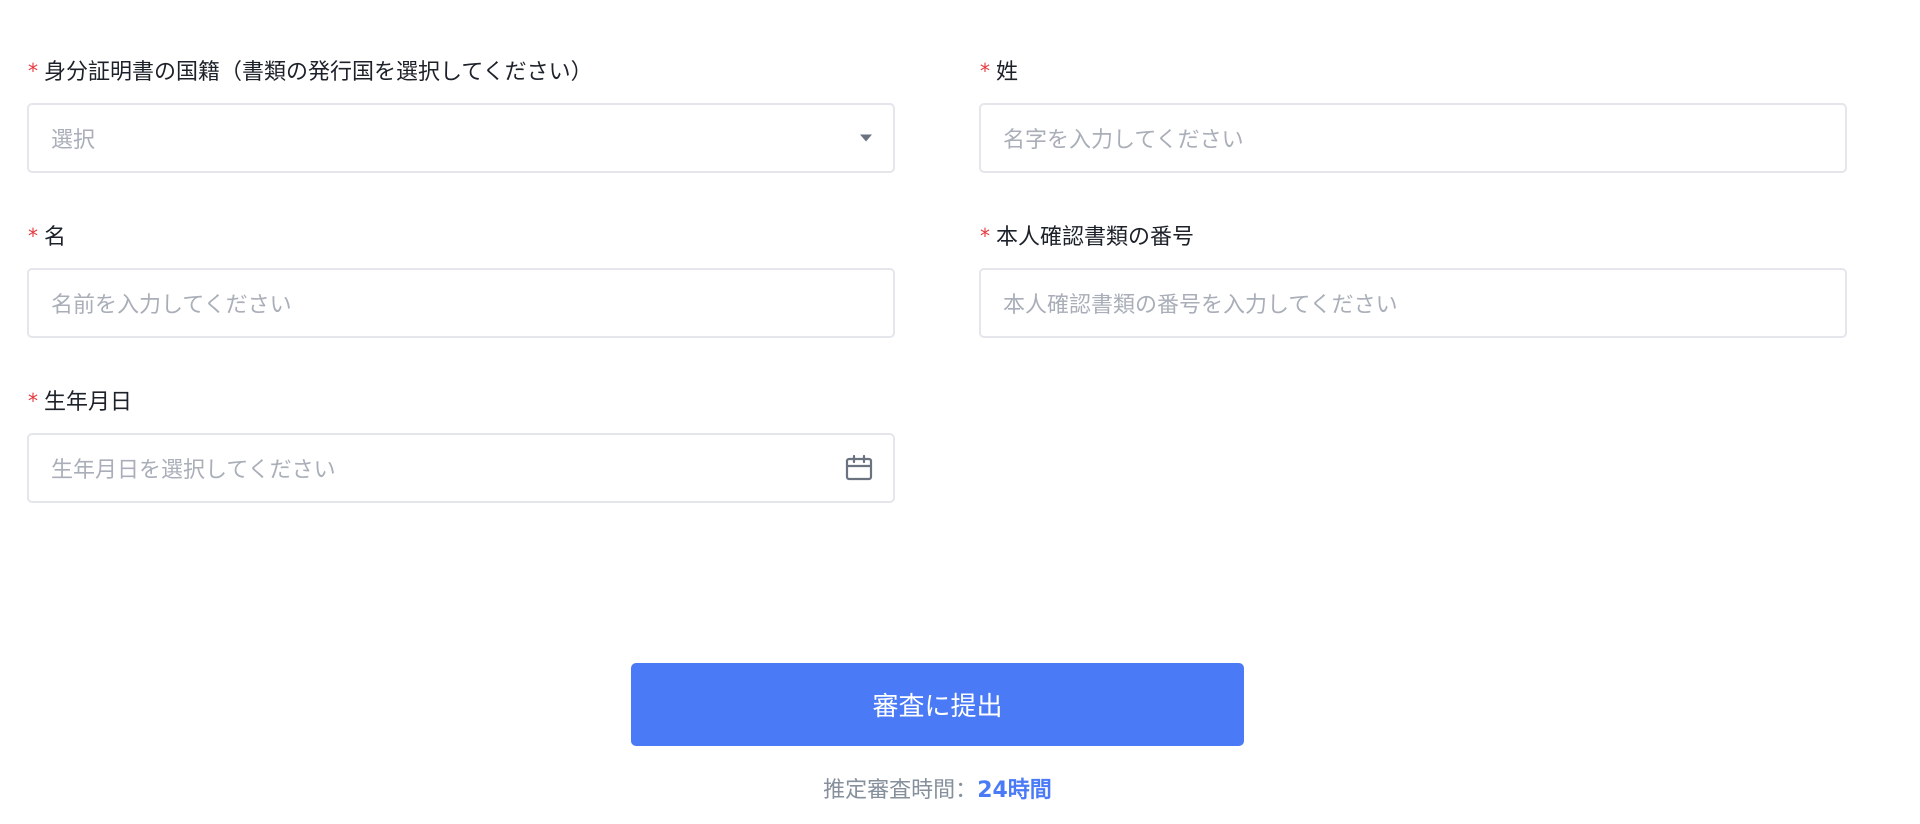 This screenshot has width=1920, height=824. I want to click on nationality-select-placeholder: 選択, so click(73, 140).